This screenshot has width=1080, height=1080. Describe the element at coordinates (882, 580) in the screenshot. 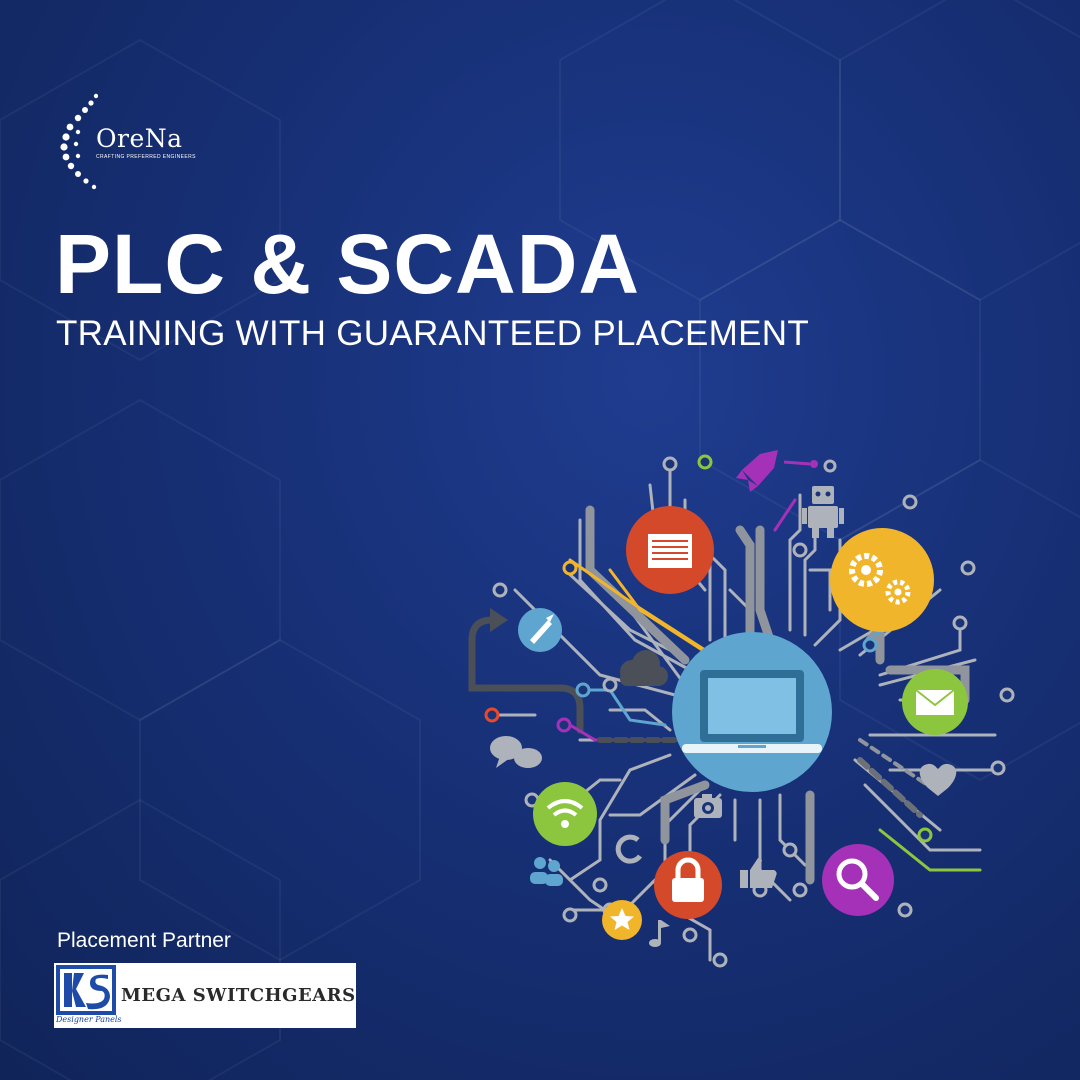

I see `gears-icon` at that location.